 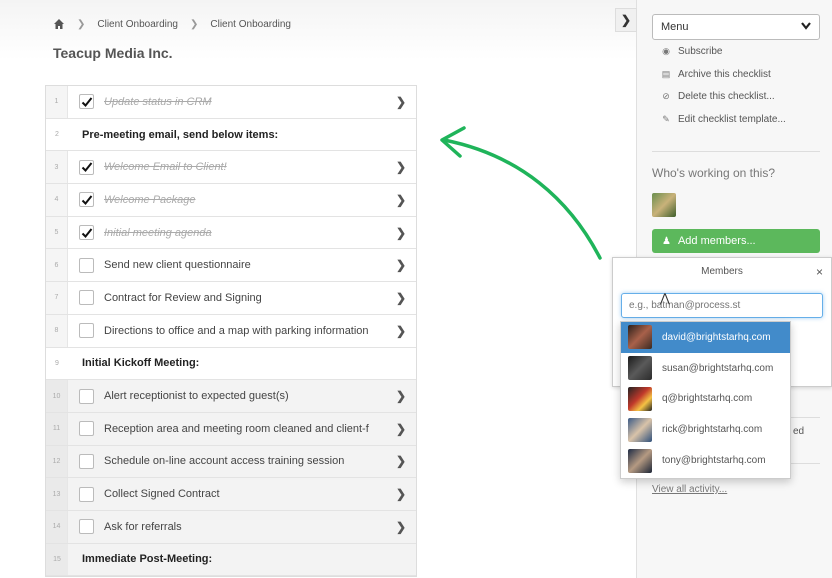 I want to click on menu-item-label: Archive this checklist, so click(x=724, y=74).